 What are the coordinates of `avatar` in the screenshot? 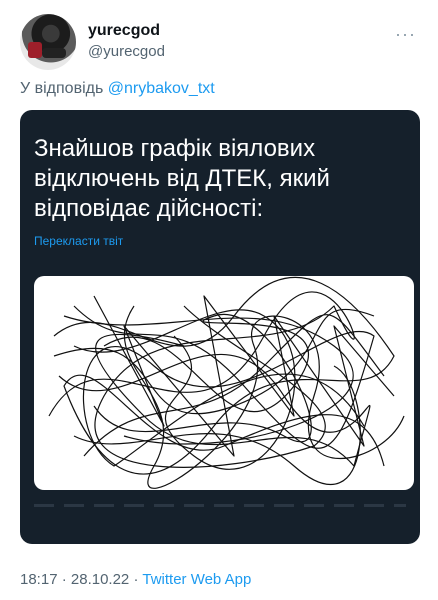 It's located at (48, 42).